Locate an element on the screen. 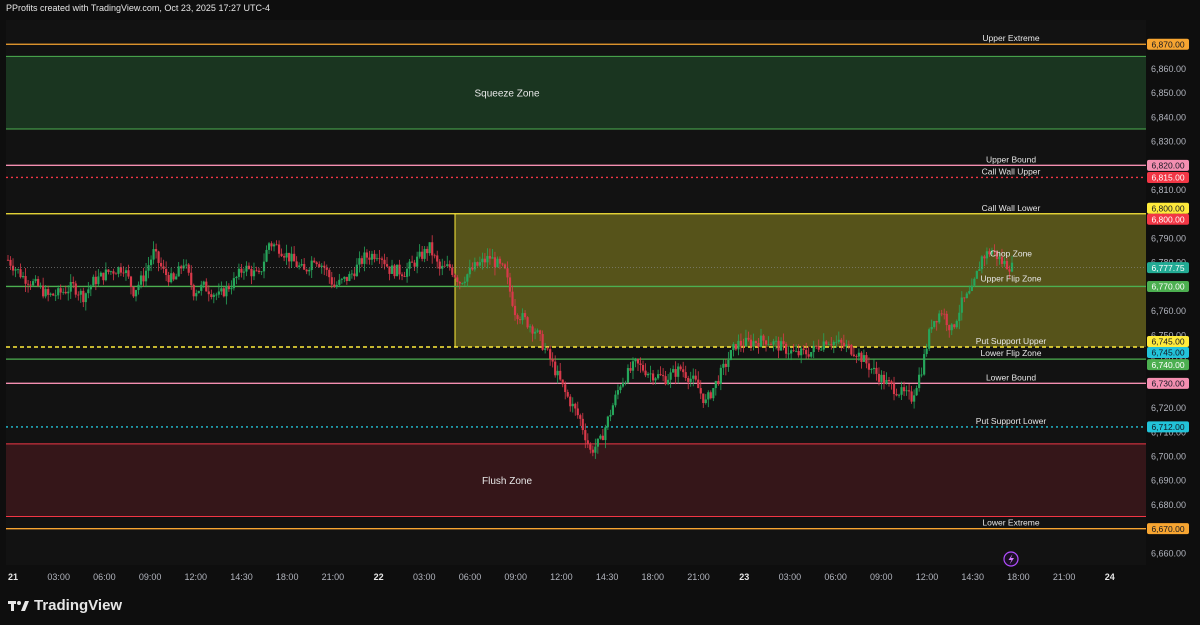 This screenshot has width=1200, height=625. lightning-alert-icon is located at coordinates (1011, 559).